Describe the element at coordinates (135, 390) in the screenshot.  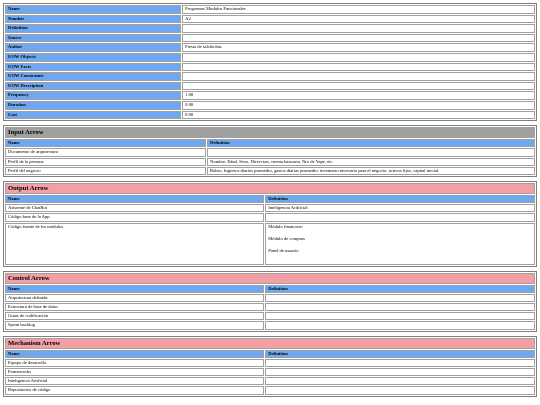
I see `mechanism-arrow-row-name: Repositorios de código` at that location.